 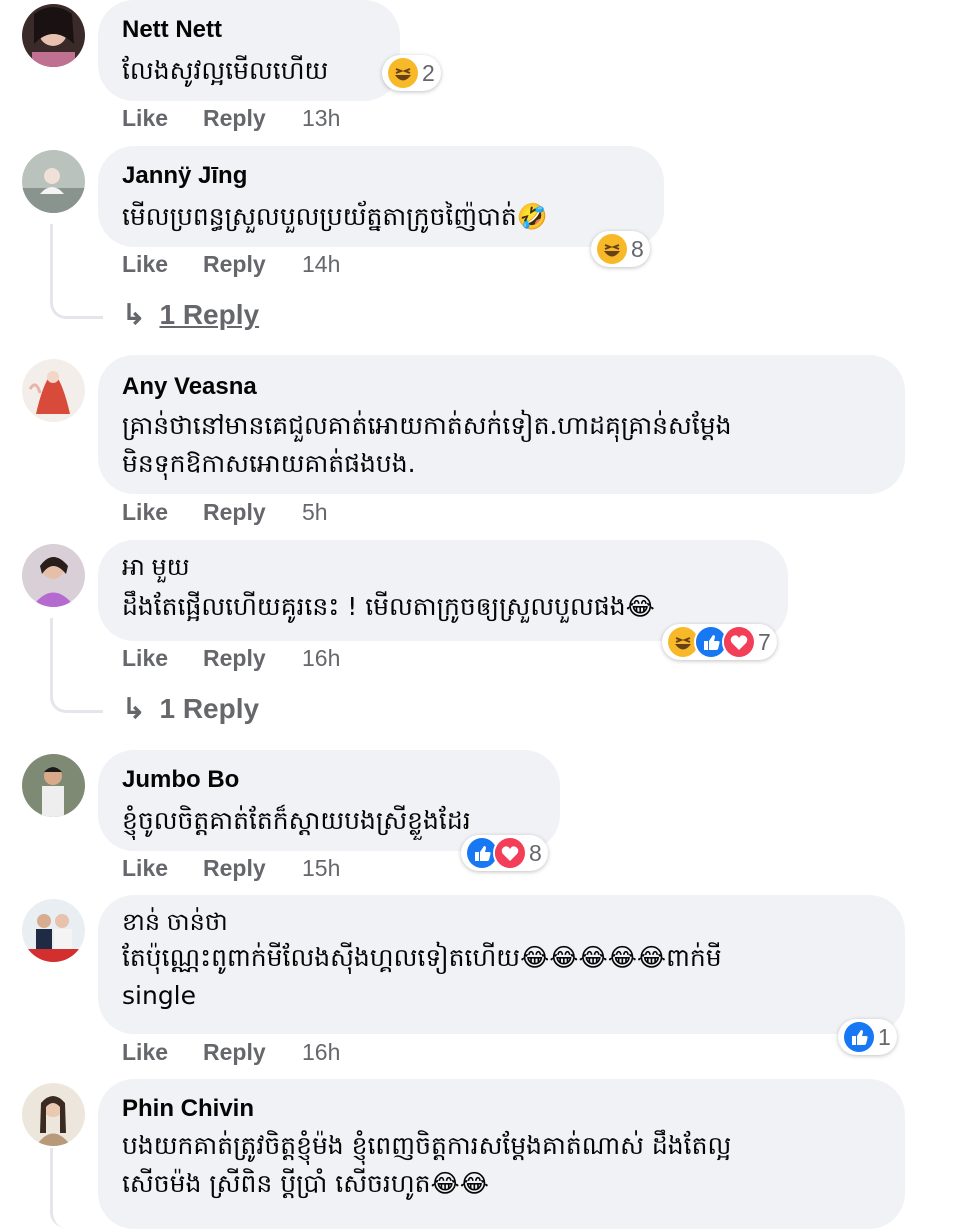 I want to click on timestamp: 14h, so click(x=321, y=264).